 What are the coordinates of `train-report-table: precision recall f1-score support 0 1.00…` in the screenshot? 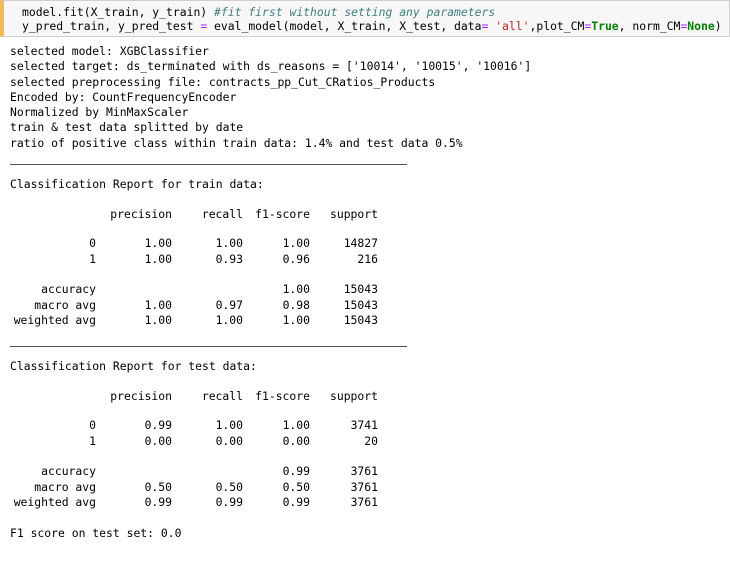 It's located at (194, 267).